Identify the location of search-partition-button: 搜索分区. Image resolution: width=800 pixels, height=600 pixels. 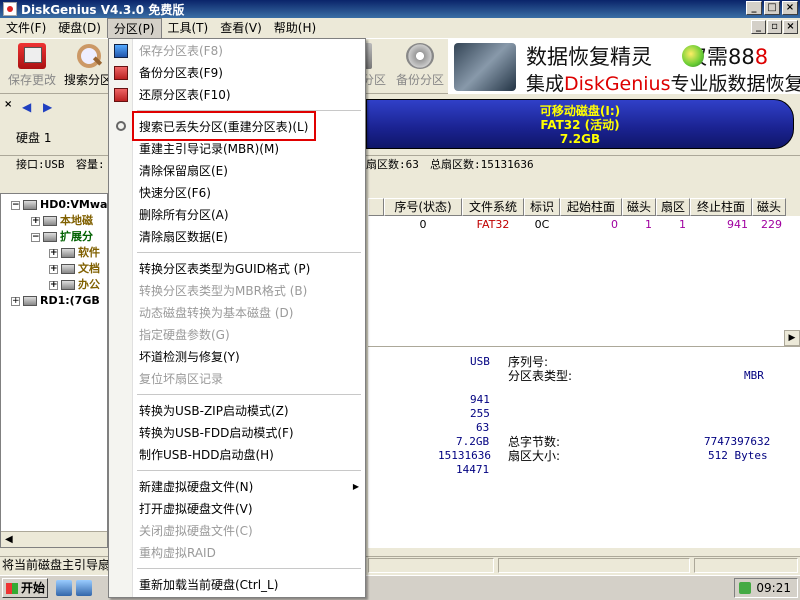
(88, 67).